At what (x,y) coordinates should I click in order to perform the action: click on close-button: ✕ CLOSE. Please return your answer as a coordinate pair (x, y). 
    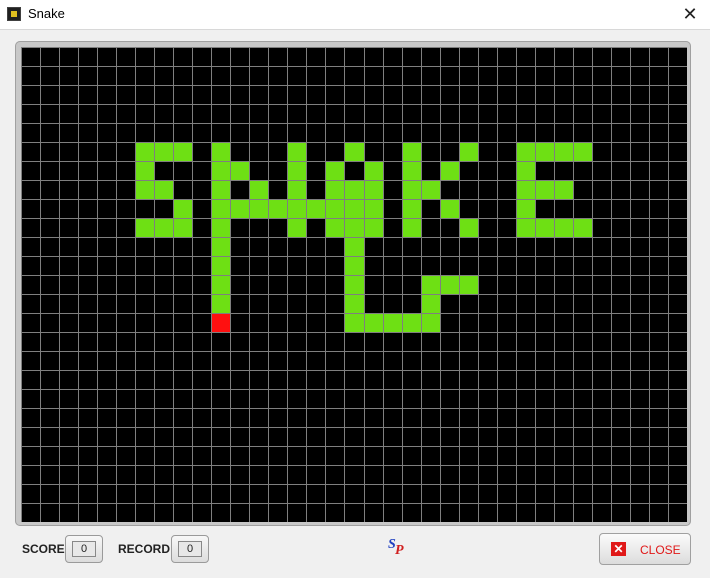
    Looking at the image, I should click on (645, 549).